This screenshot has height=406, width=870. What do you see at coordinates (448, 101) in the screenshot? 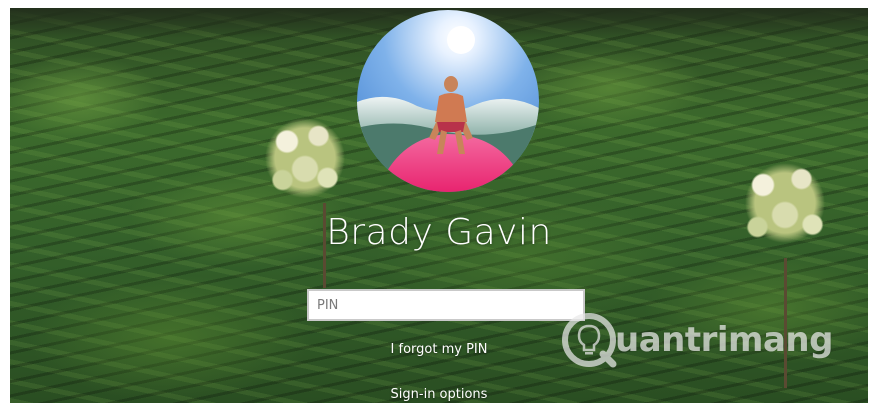
I see `user-avatar` at bounding box center [448, 101].